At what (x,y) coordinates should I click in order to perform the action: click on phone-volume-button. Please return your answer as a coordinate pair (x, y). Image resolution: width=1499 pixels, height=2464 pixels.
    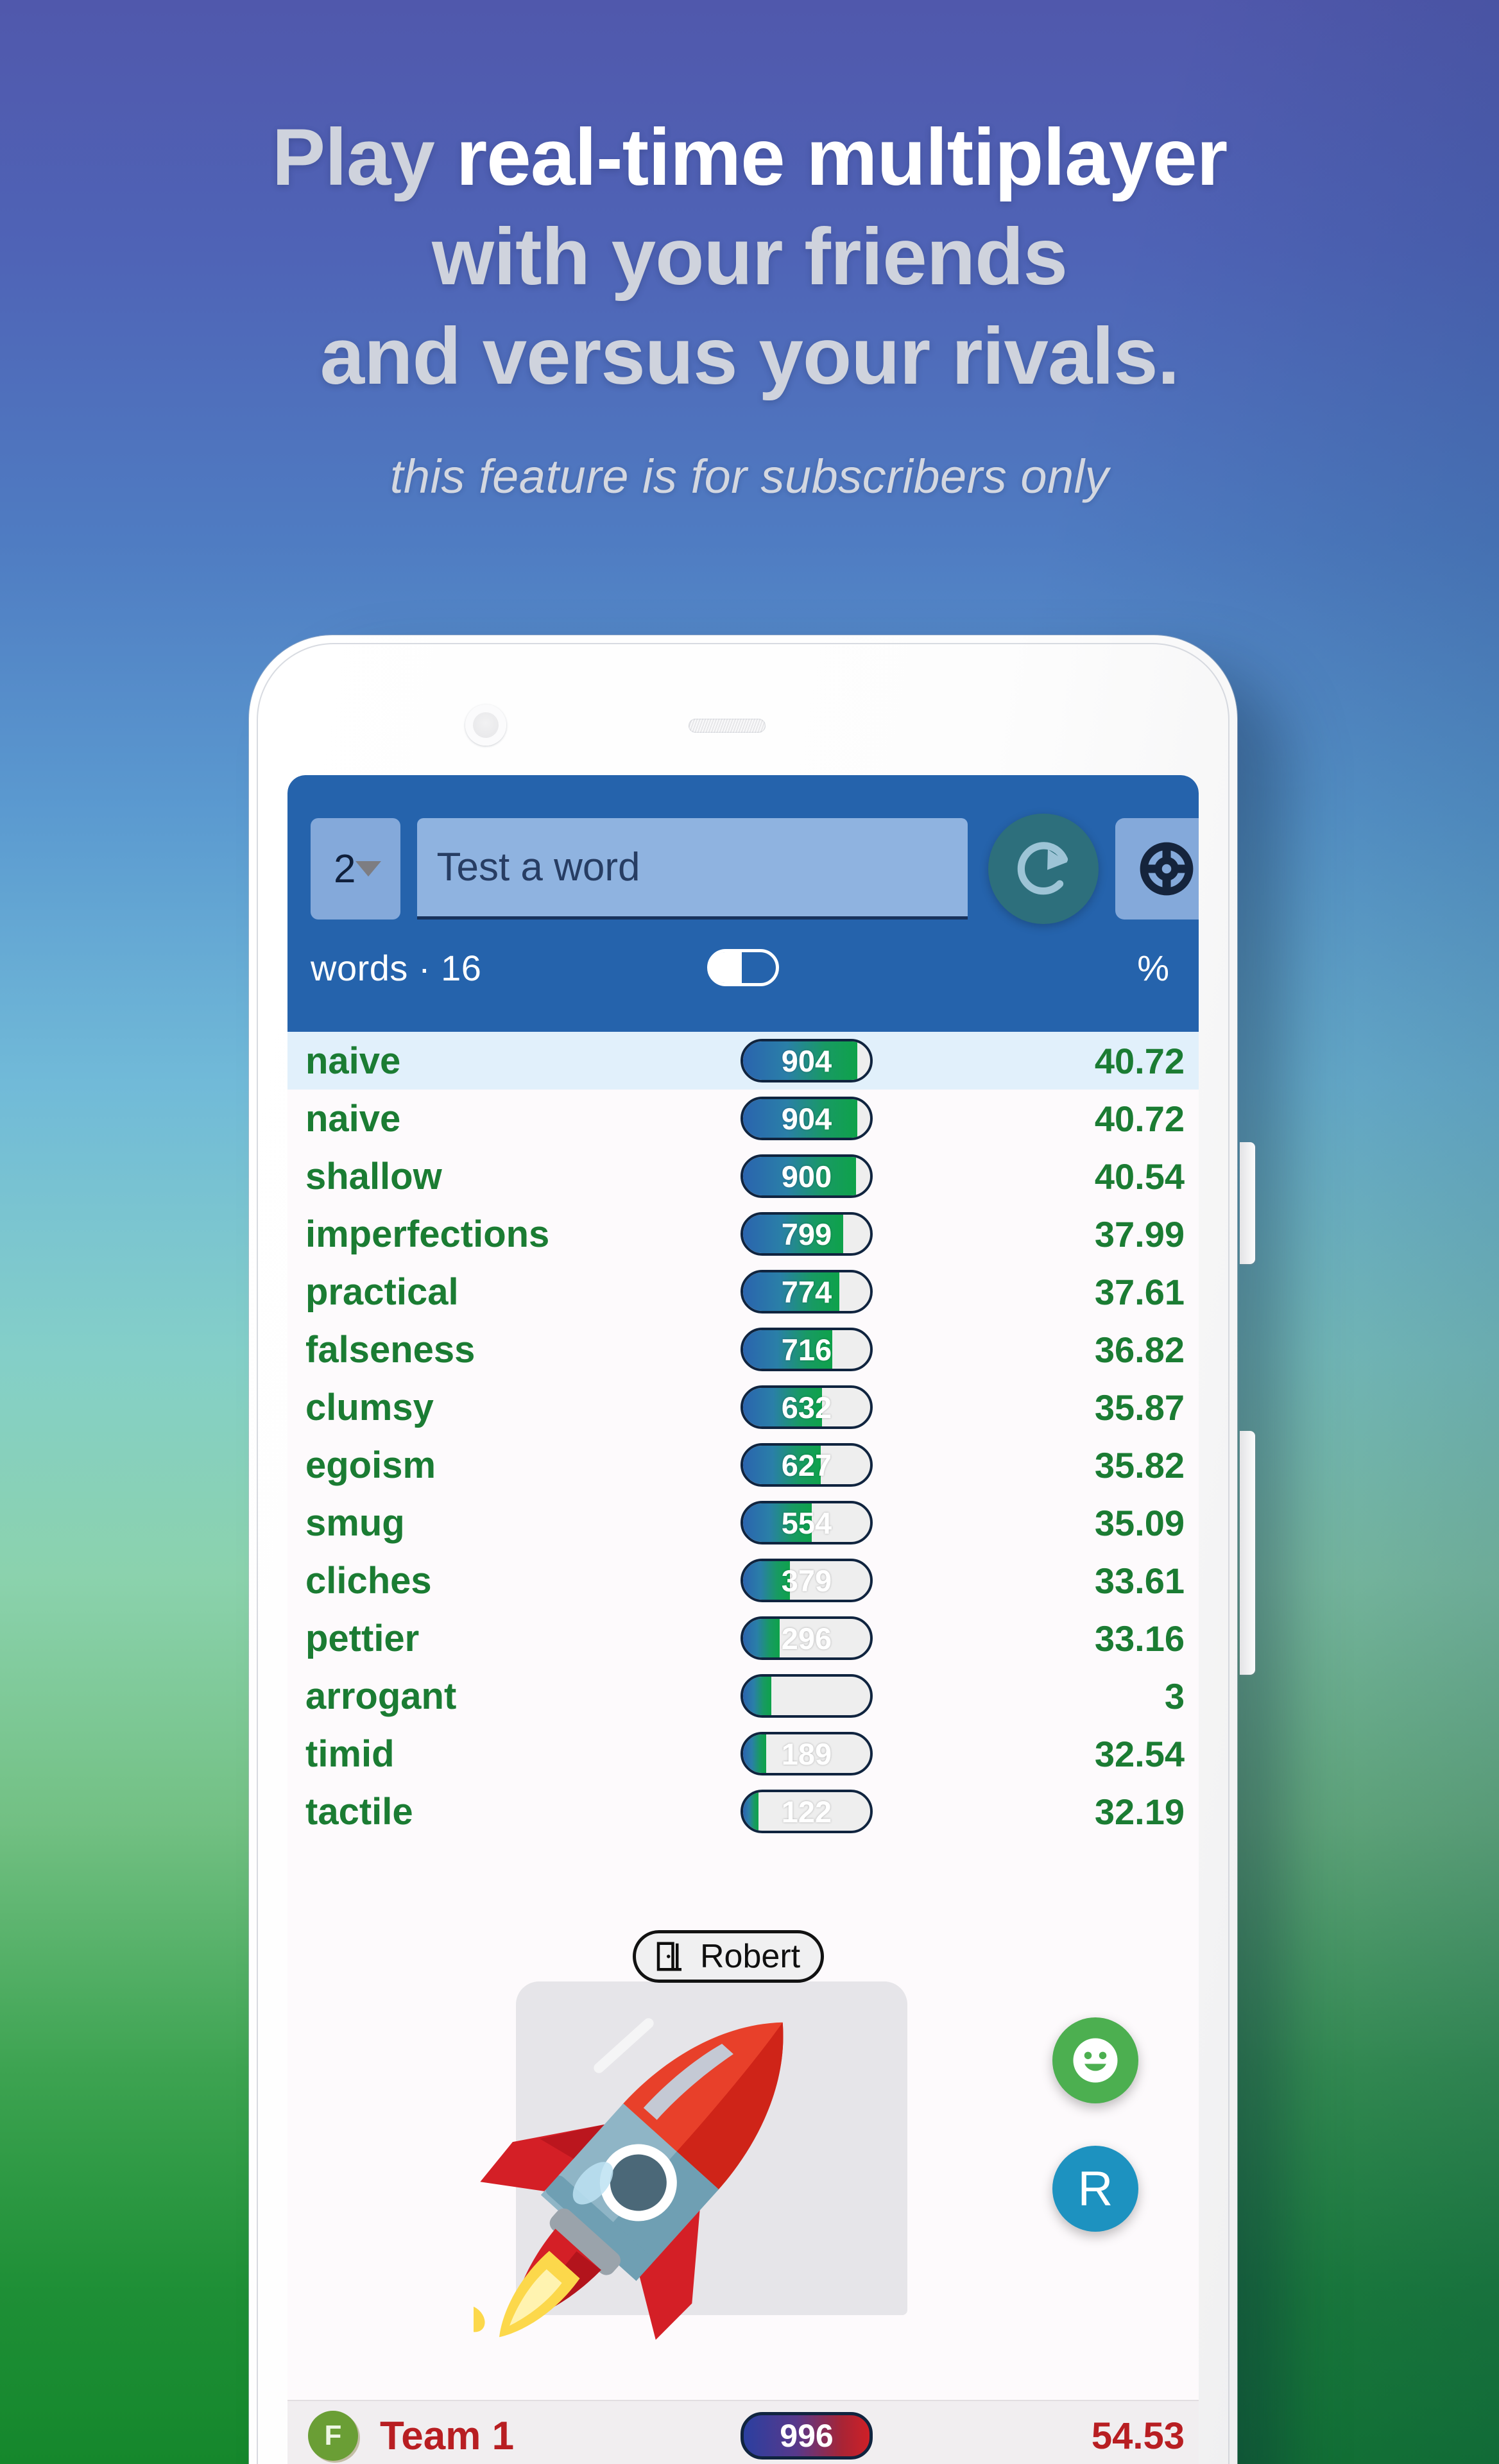
    Looking at the image, I should click on (1247, 1203).